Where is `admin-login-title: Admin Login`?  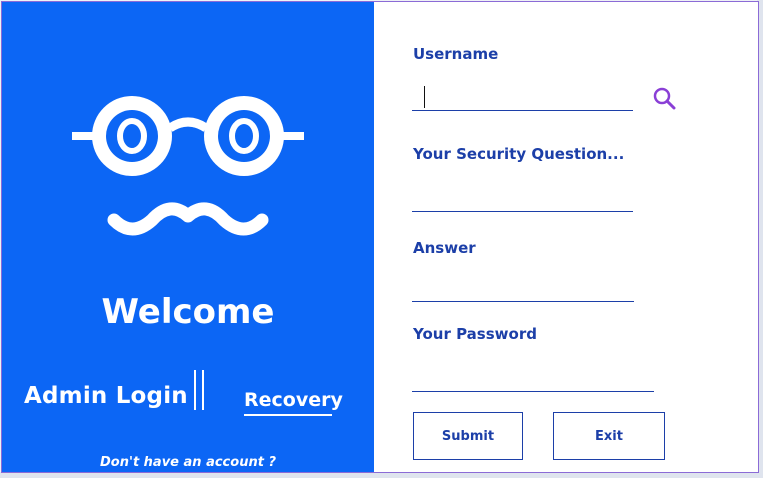 admin-login-title: Admin Login is located at coordinates (106, 396).